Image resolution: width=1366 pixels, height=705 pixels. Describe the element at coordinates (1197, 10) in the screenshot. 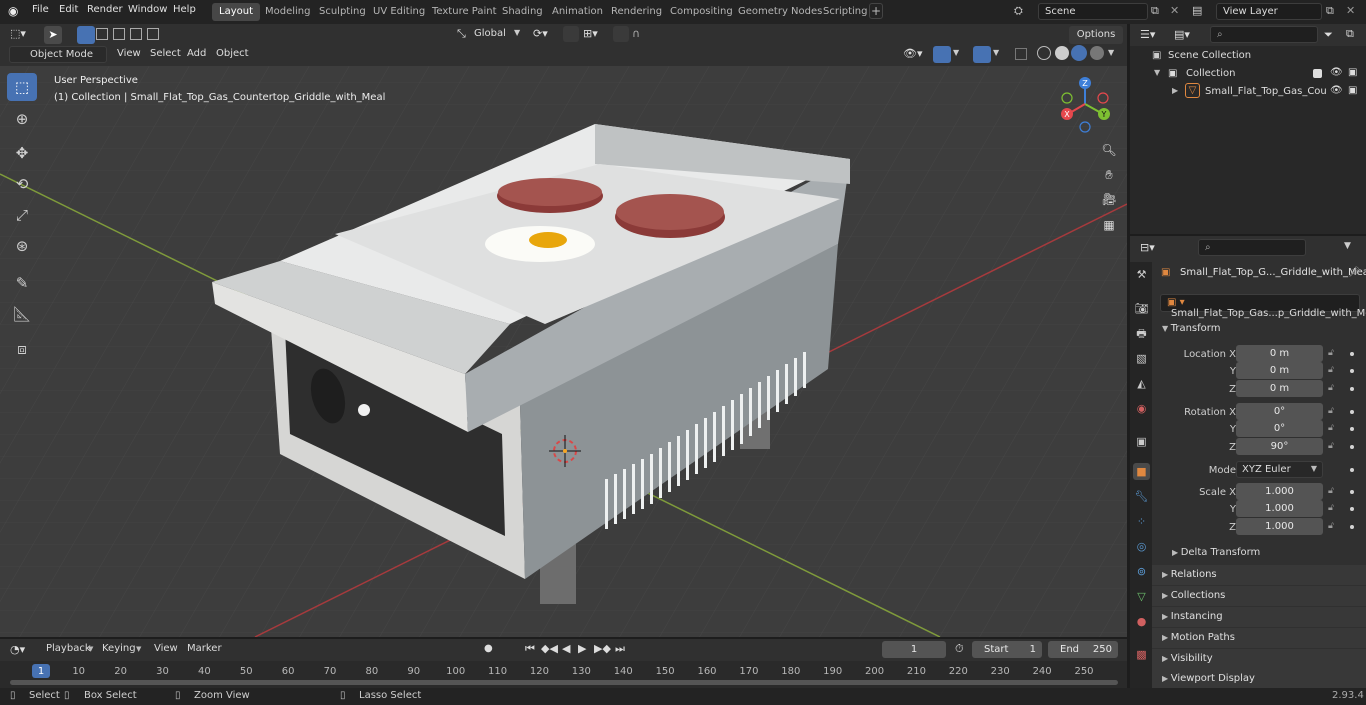

I see `view-layer-icon: ▤` at that location.